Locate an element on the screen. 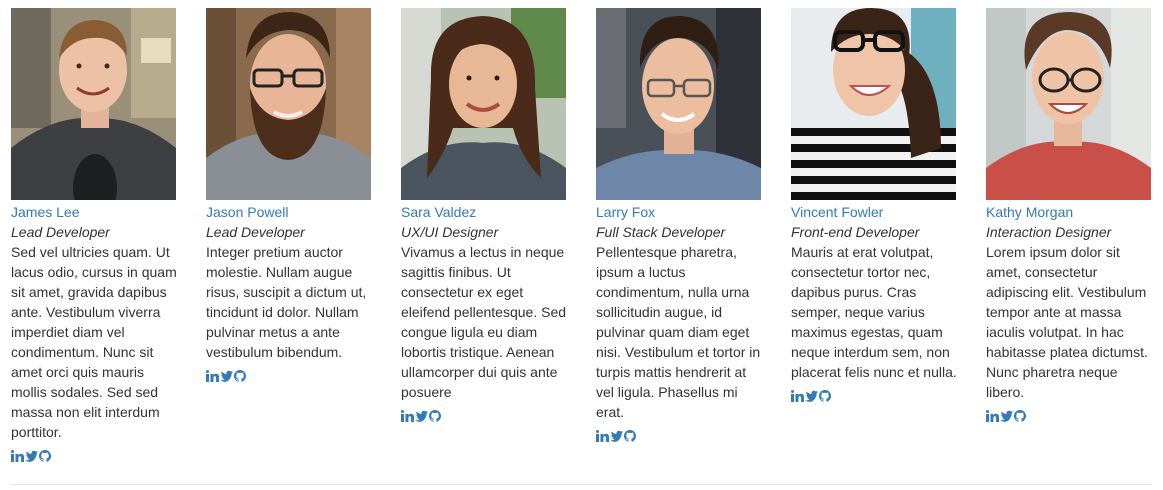 This screenshot has height=490, width=1163. member-name: Sara Valdez is located at coordinates (484, 212).